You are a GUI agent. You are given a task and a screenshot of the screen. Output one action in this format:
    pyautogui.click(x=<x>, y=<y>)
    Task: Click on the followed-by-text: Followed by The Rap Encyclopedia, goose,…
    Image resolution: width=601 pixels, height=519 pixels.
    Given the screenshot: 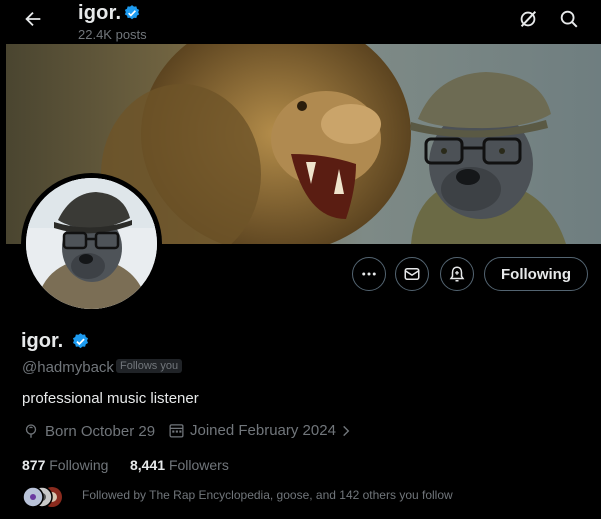 What is the action you would take?
    pyautogui.click(x=267, y=495)
    